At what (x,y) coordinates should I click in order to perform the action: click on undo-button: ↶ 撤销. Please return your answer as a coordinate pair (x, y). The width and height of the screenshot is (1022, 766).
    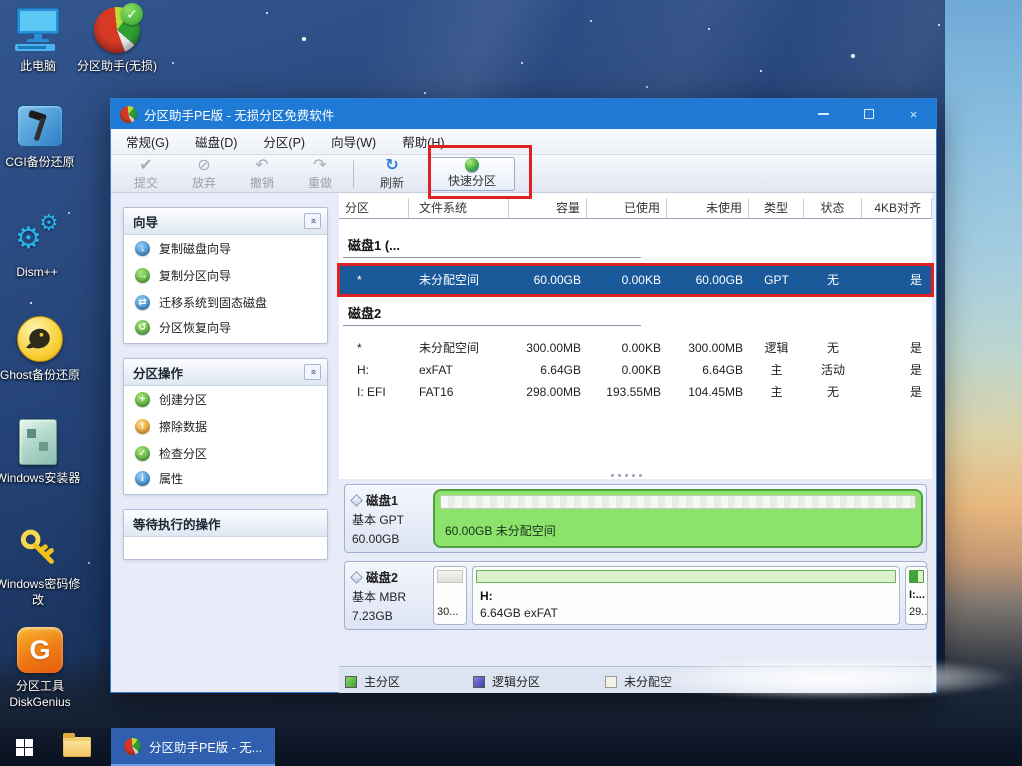
    Looking at the image, I should click on (262, 174).